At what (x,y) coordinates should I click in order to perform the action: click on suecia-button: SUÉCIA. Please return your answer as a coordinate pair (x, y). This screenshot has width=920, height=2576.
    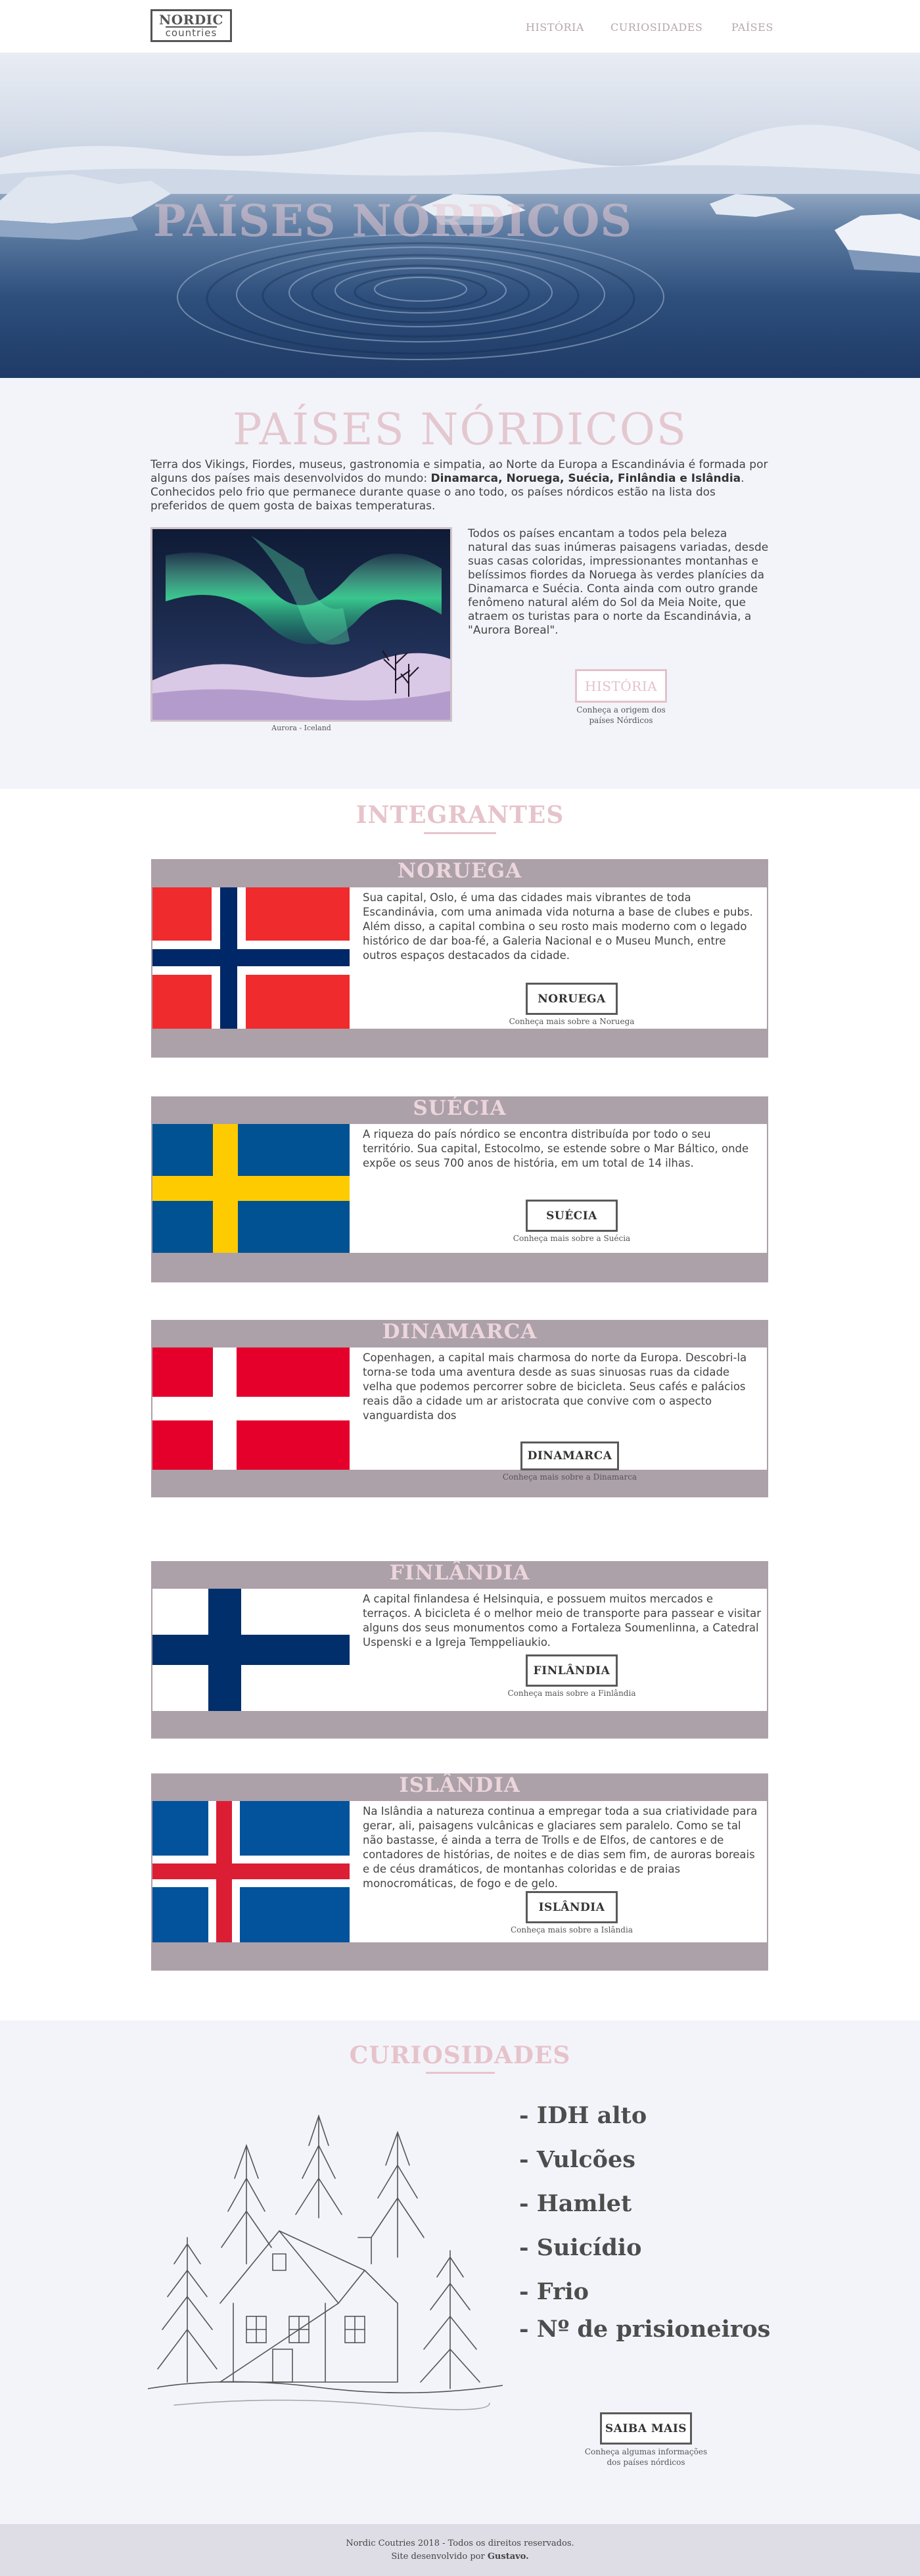
    Looking at the image, I should click on (572, 1216).